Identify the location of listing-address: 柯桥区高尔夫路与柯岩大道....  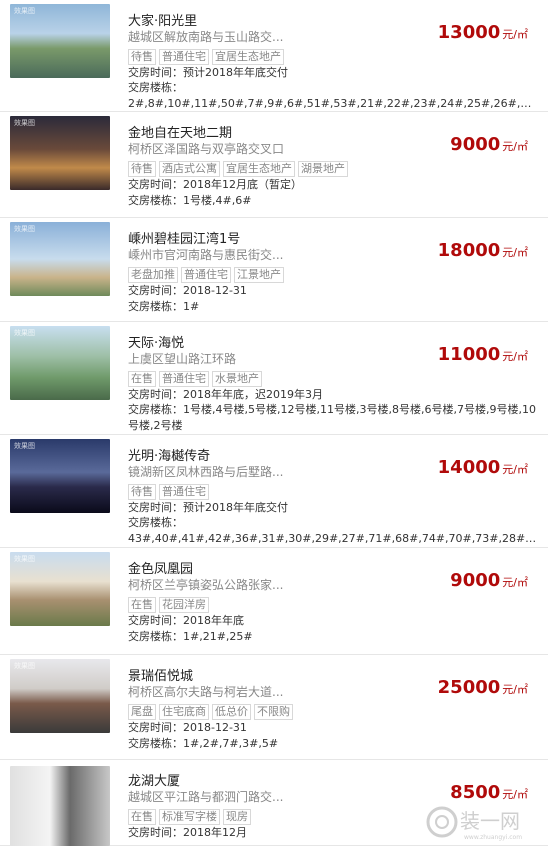
(206, 692).